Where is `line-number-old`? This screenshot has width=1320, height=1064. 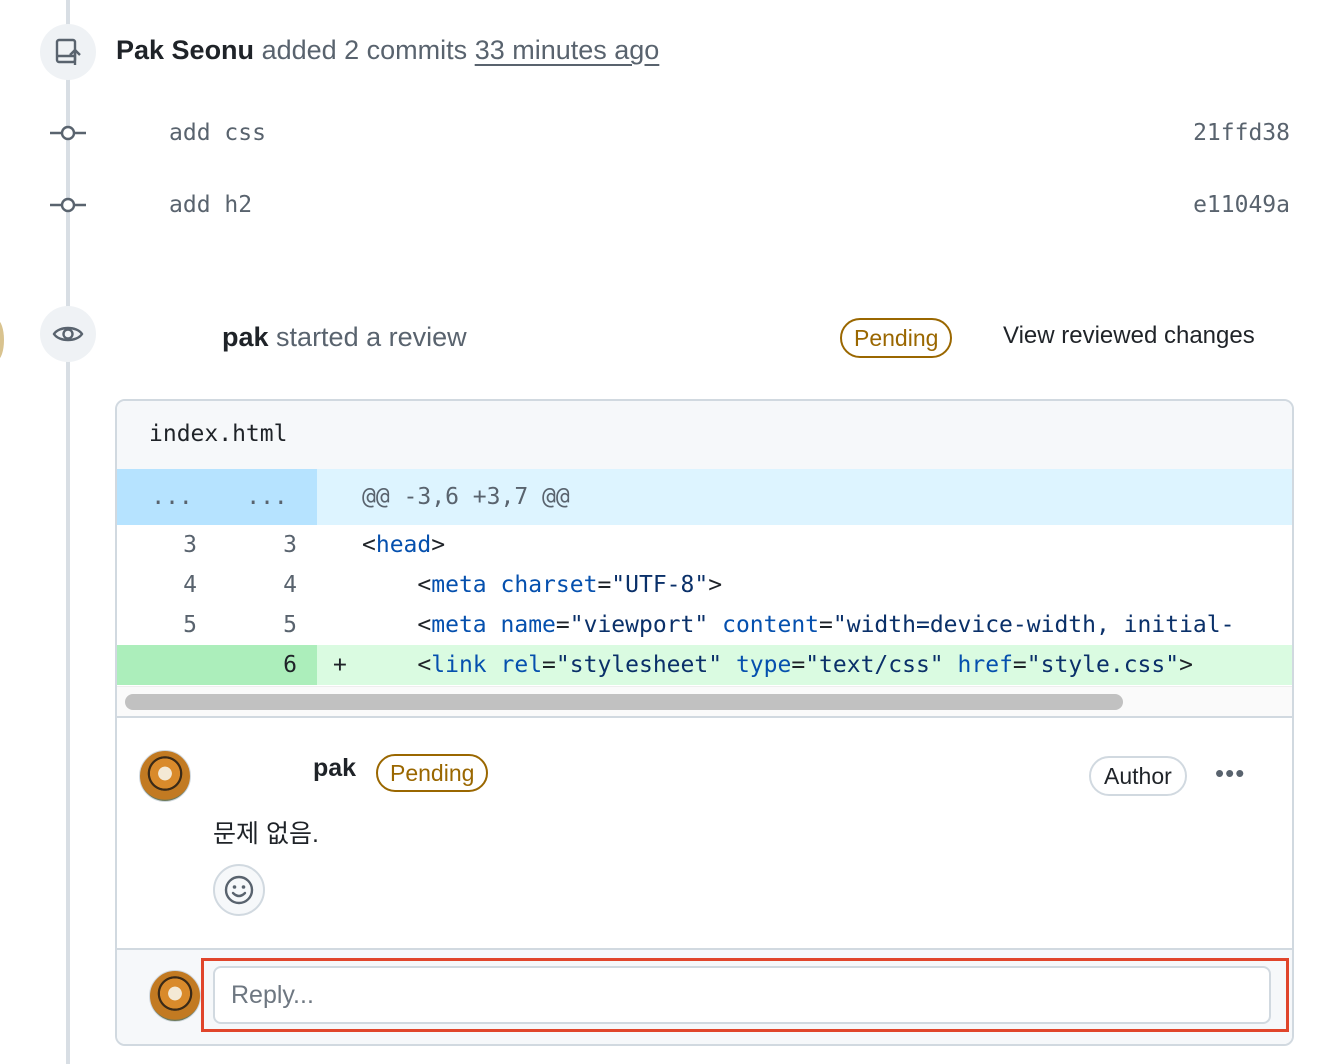
line-number-old is located at coordinates (157, 665).